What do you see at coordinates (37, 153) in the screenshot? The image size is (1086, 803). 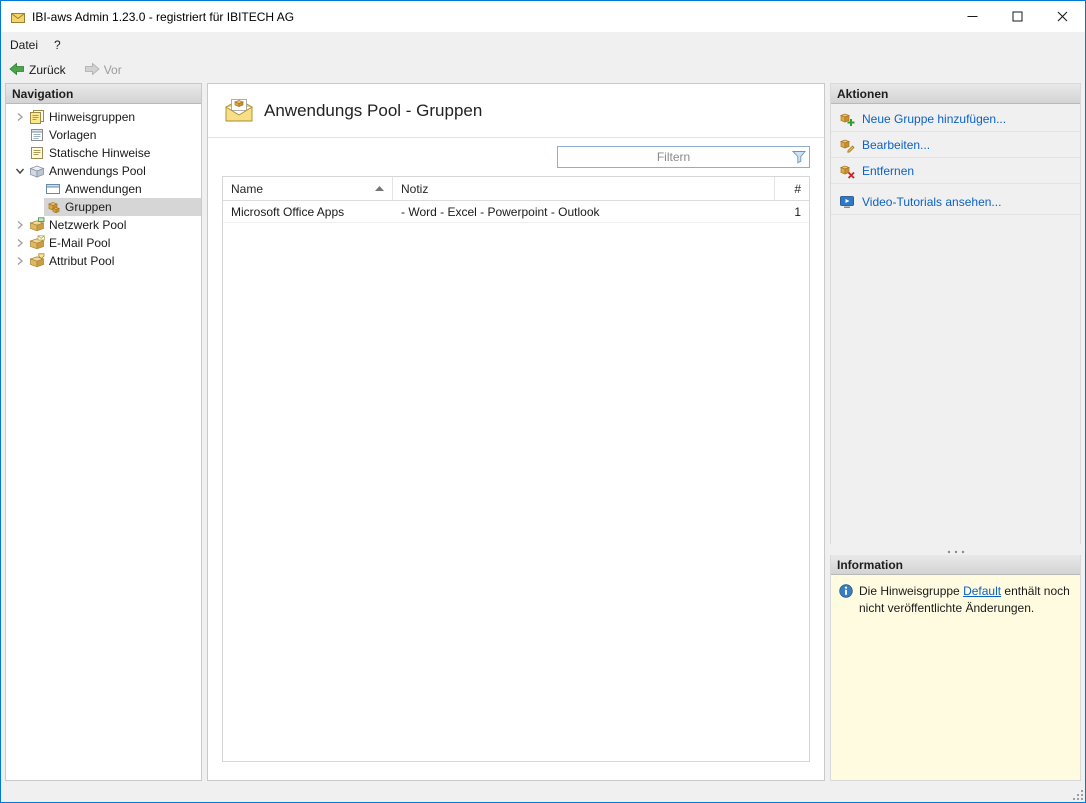 I see `note-icon` at bounding box center [37, 153].